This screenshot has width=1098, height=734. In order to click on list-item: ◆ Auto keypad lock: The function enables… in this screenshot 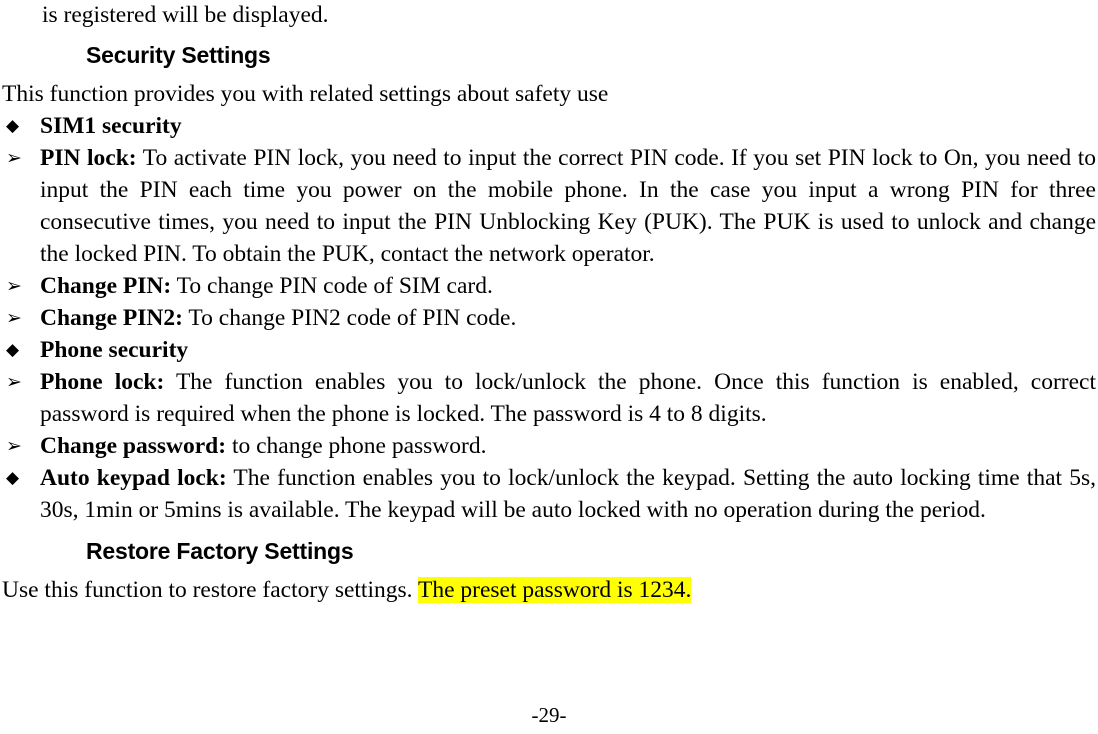, I will do `click(549, 494)`.